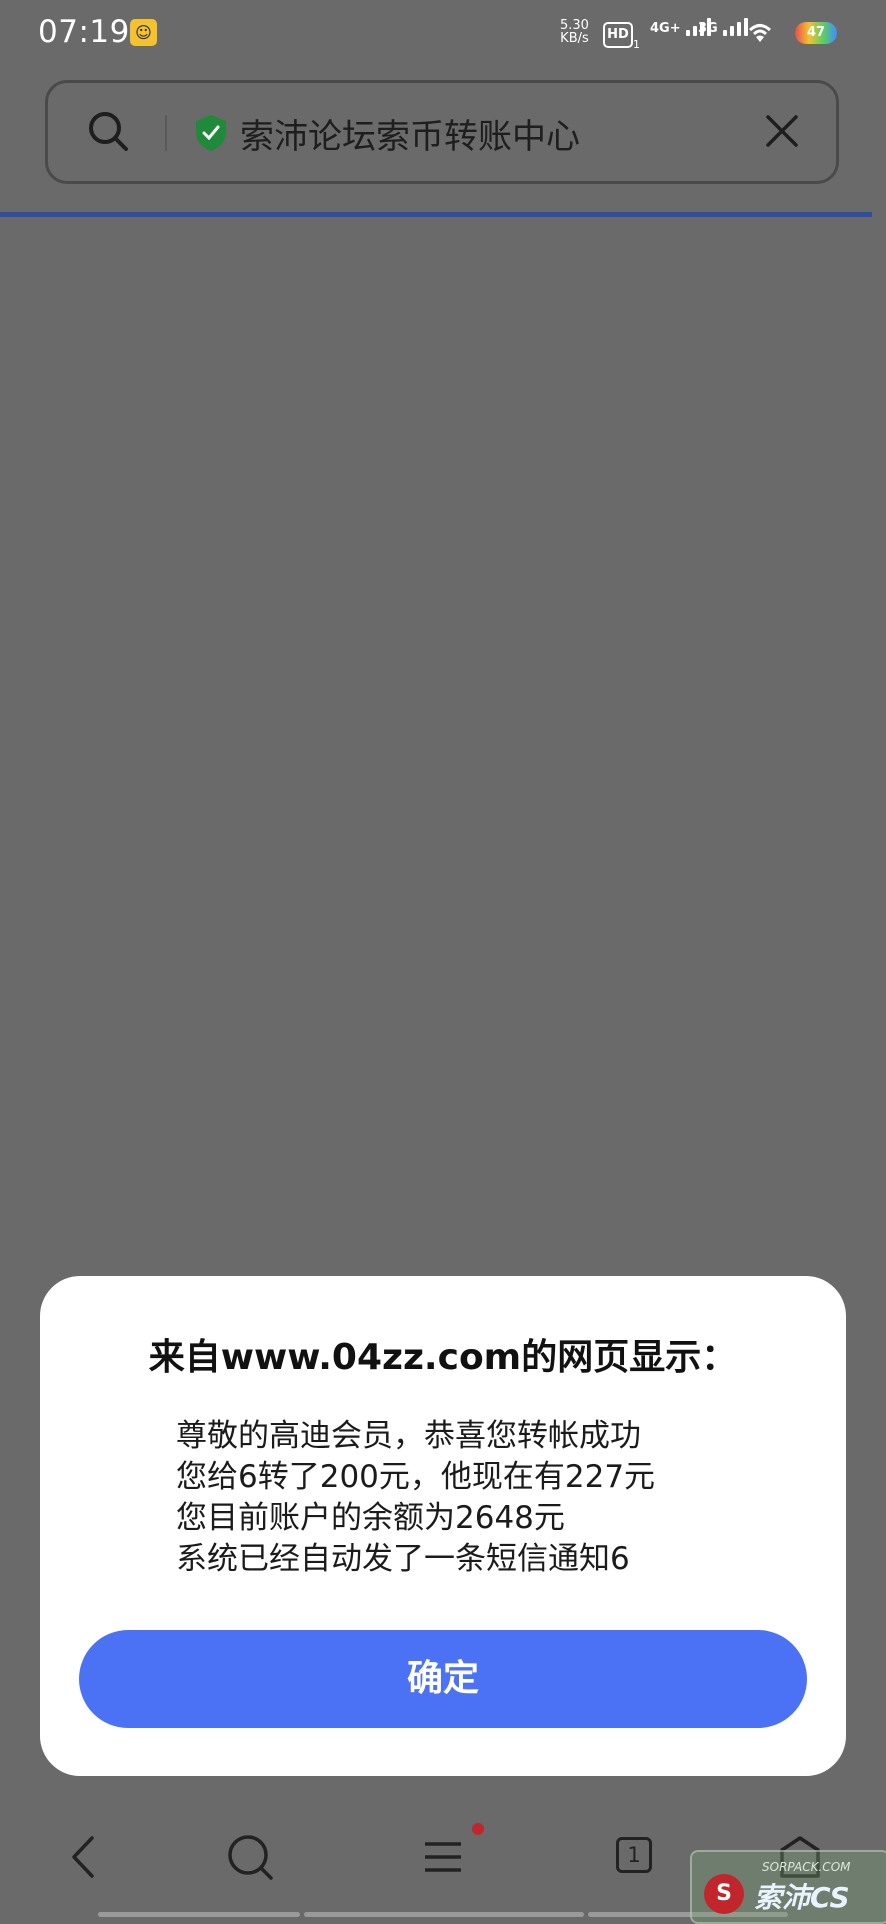  Describe the element at coordinates (436, 214) in the screenshot. I see `page-load-progress` at that location.